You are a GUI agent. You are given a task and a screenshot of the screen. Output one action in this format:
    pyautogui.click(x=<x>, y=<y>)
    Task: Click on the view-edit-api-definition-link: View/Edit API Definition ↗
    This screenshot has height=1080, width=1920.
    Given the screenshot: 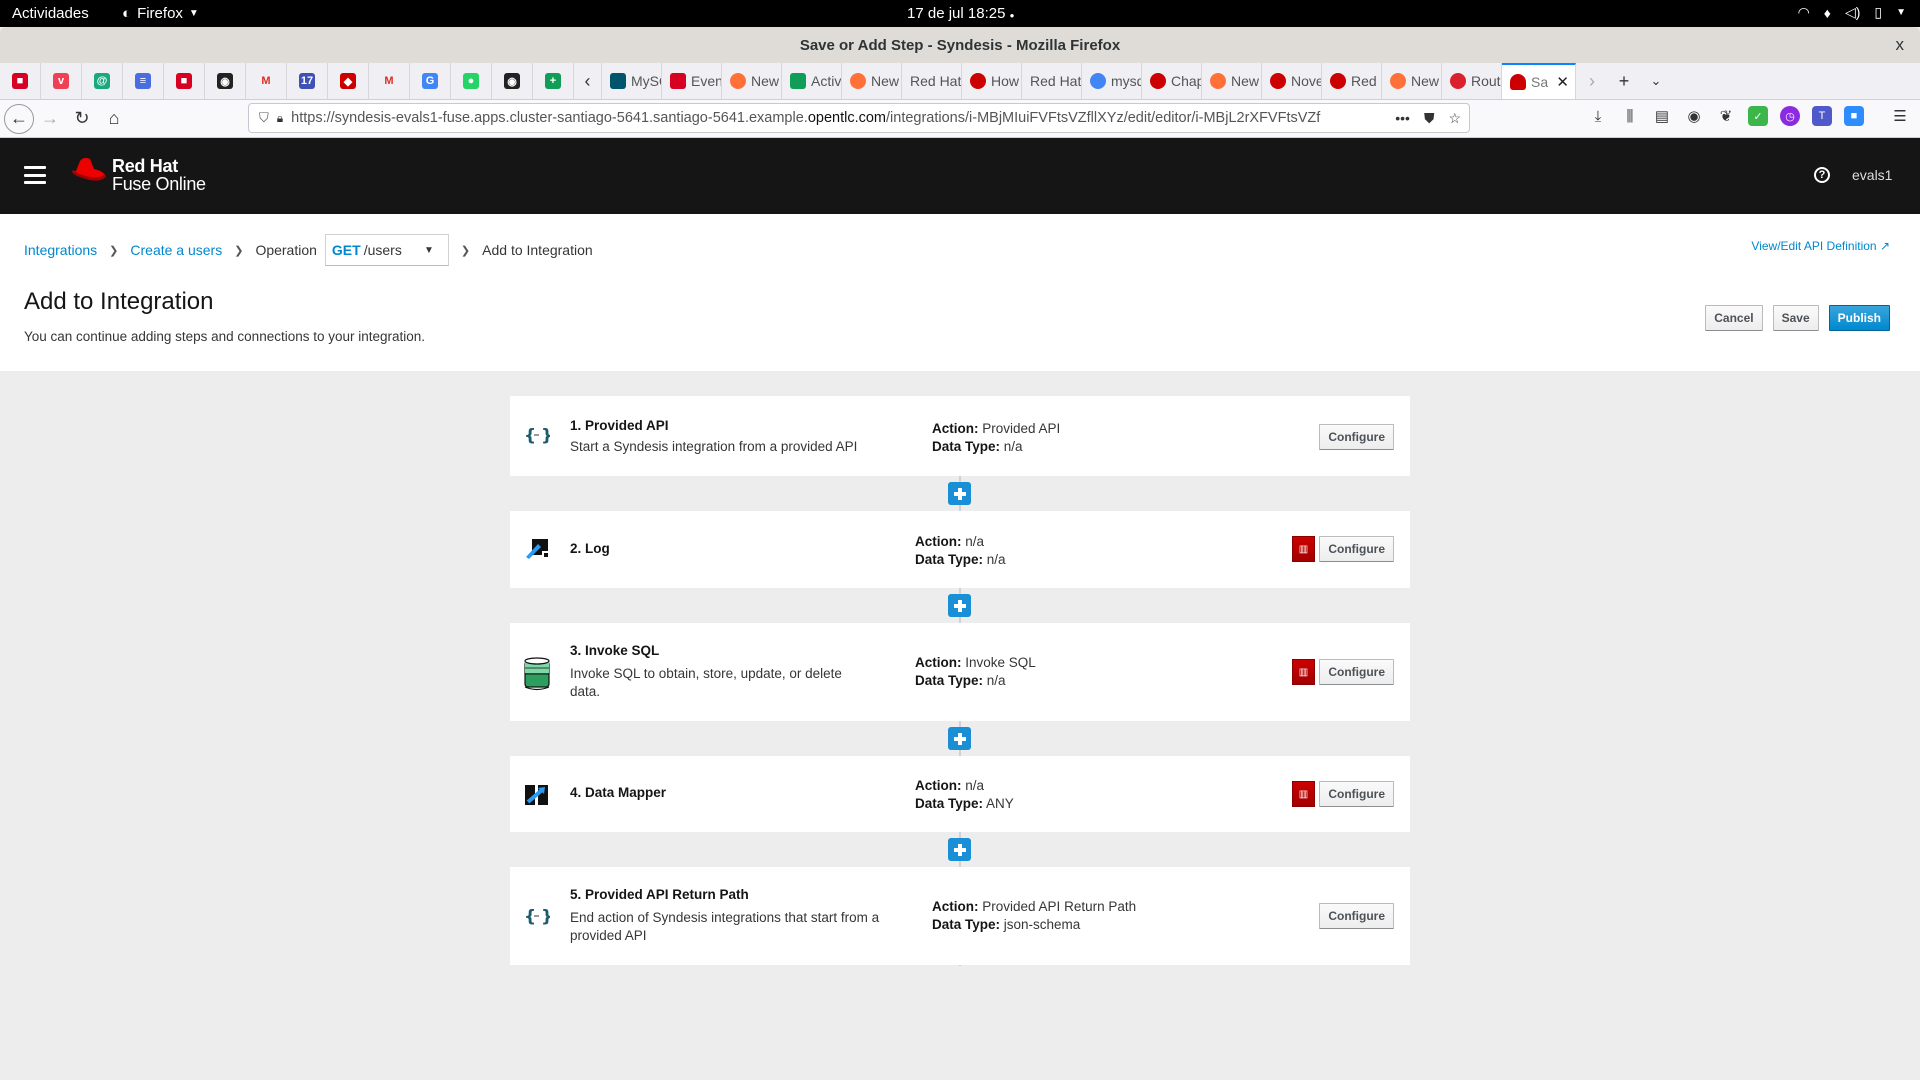 What is the action you would take?
    pyautogui.click(x=1820, y=246)
    